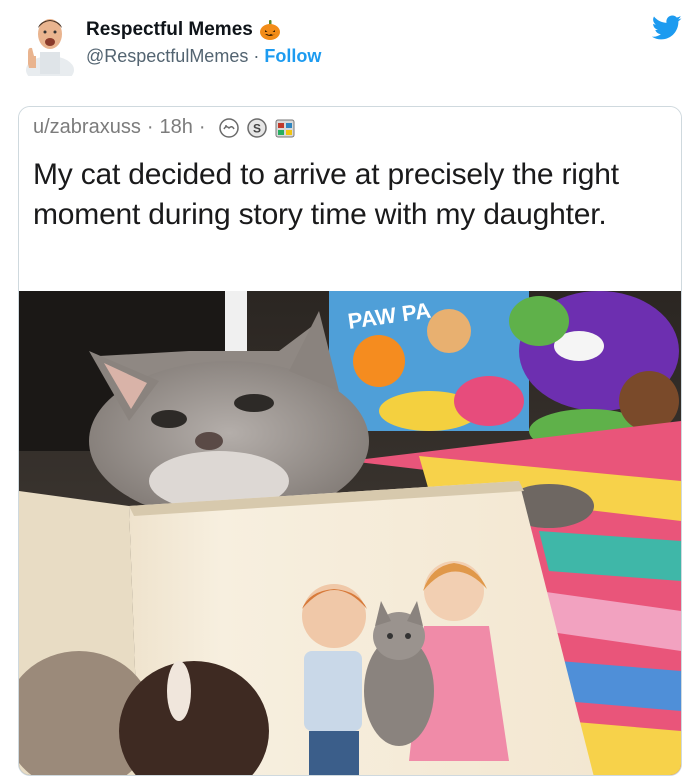 This screenshot has height=784, width=700. I want to click on avatar, so click(48, 44).